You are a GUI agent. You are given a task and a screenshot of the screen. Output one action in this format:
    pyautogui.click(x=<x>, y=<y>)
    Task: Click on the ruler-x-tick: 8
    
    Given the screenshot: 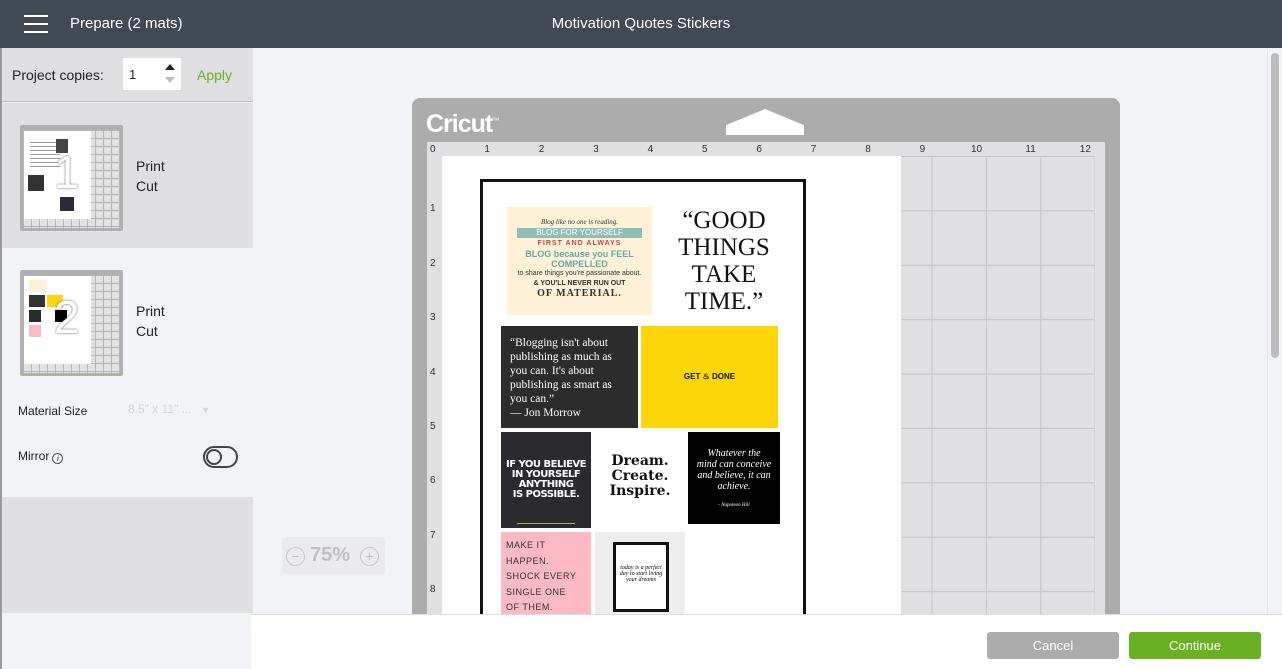 What is the action you would take?
    pyautogui.click(x=868, y=149)
    